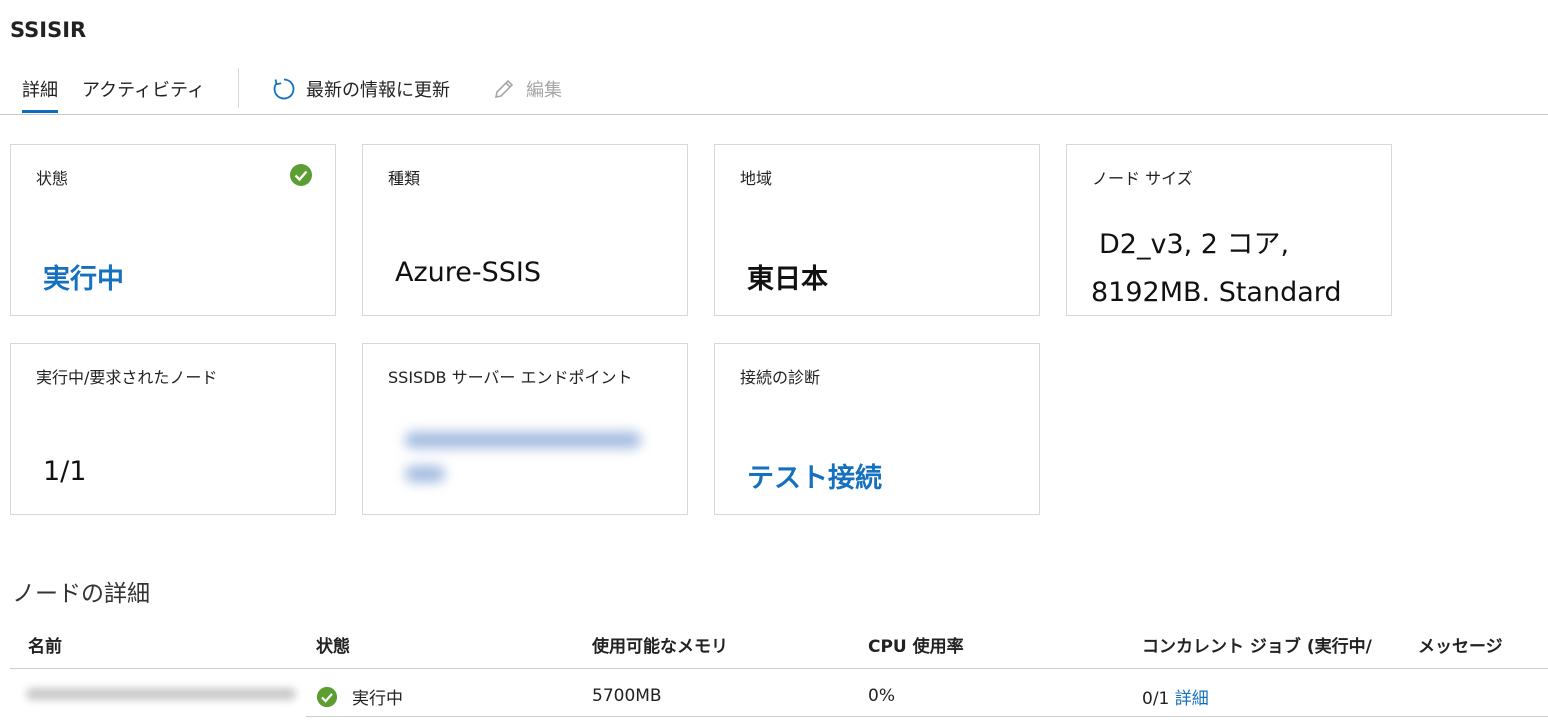 This screenshot has width=1548, height=723. What do you see at coordinates (52, 178) in the screenshot?
I see `tile-label: 状態` at bounding box center [52, 178].